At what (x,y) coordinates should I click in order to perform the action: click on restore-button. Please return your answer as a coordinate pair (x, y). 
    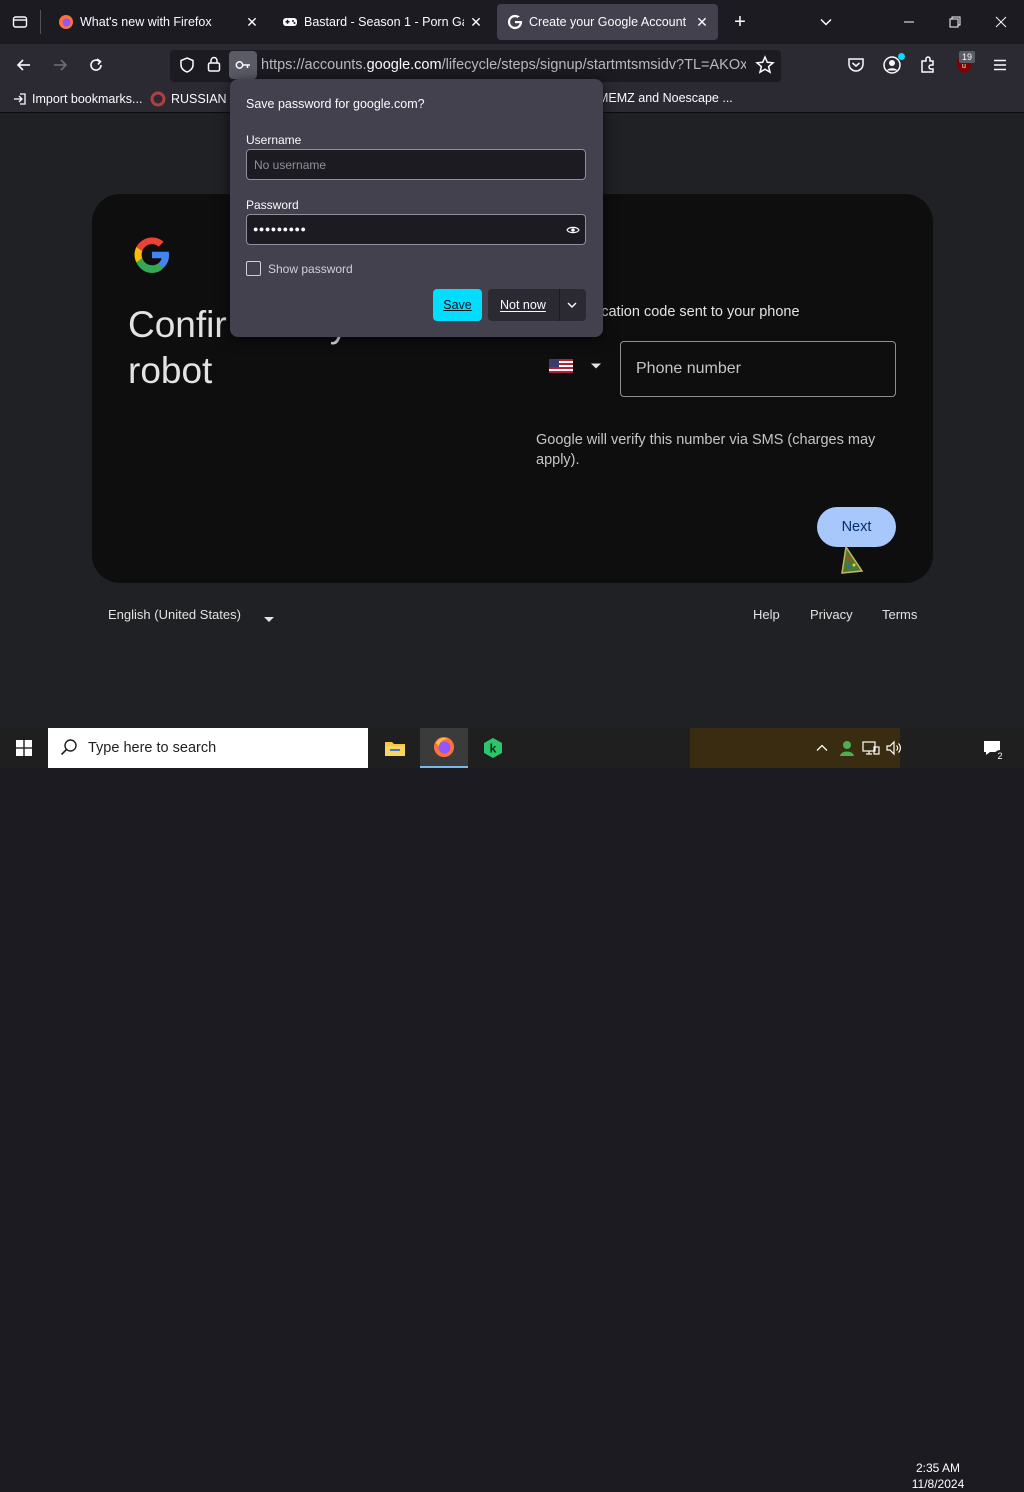
    Looking at the image, I should click on (955, 22).